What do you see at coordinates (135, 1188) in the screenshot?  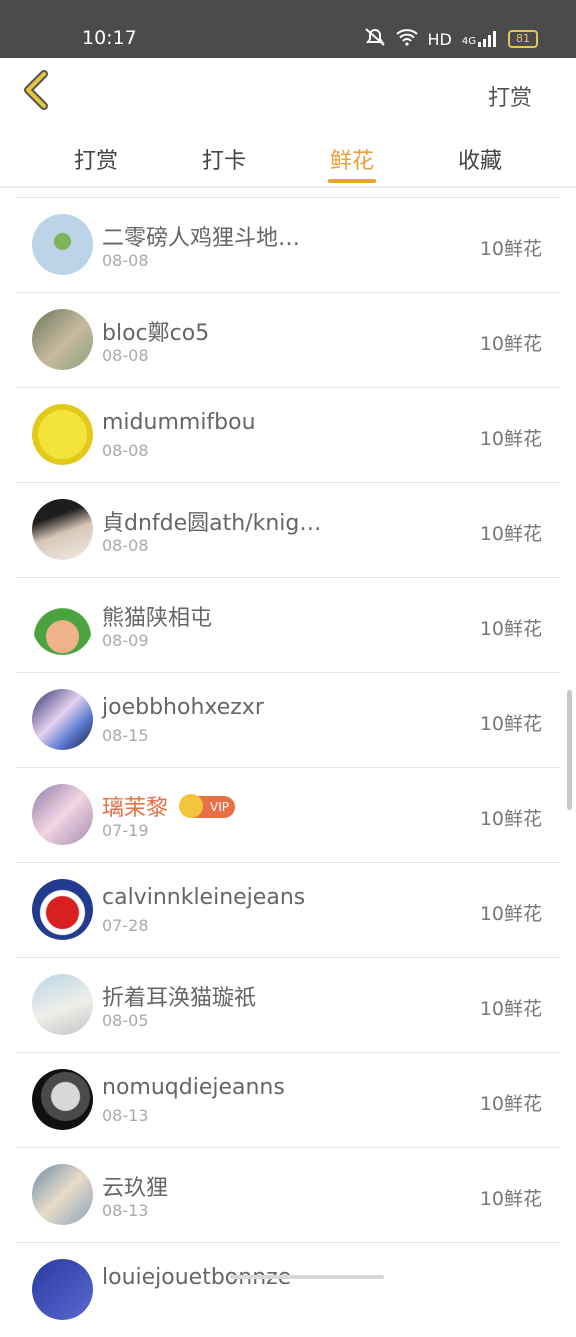 I see `user-name: 云玖狸` at bounding box center [135, 1188].